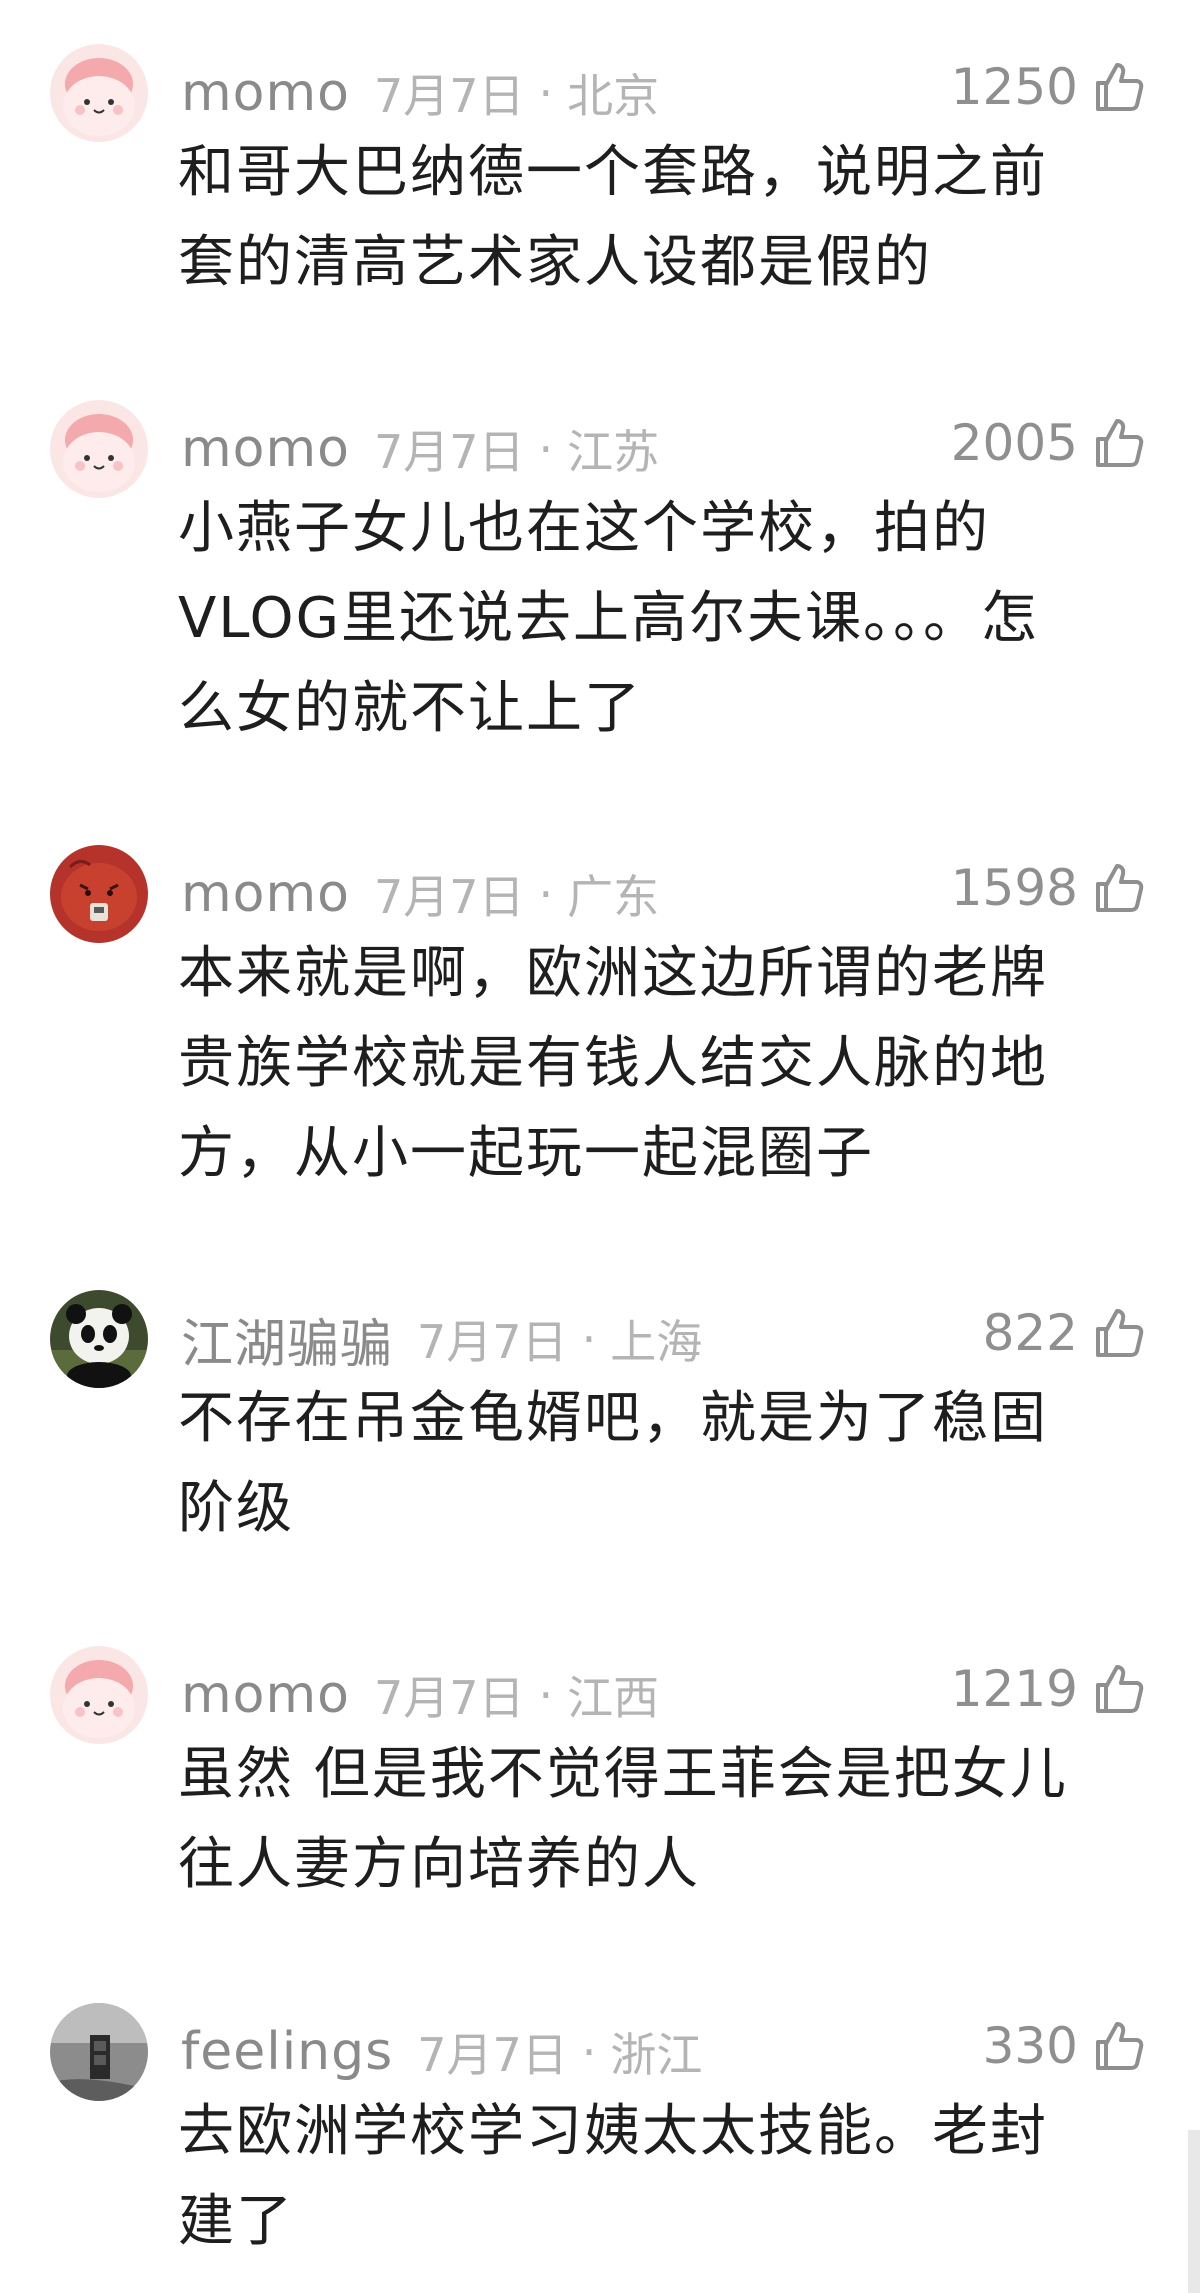  Describe the element at coordinates (1014, 1689) in the screenshot. I see `like-count: 1219` at that location.